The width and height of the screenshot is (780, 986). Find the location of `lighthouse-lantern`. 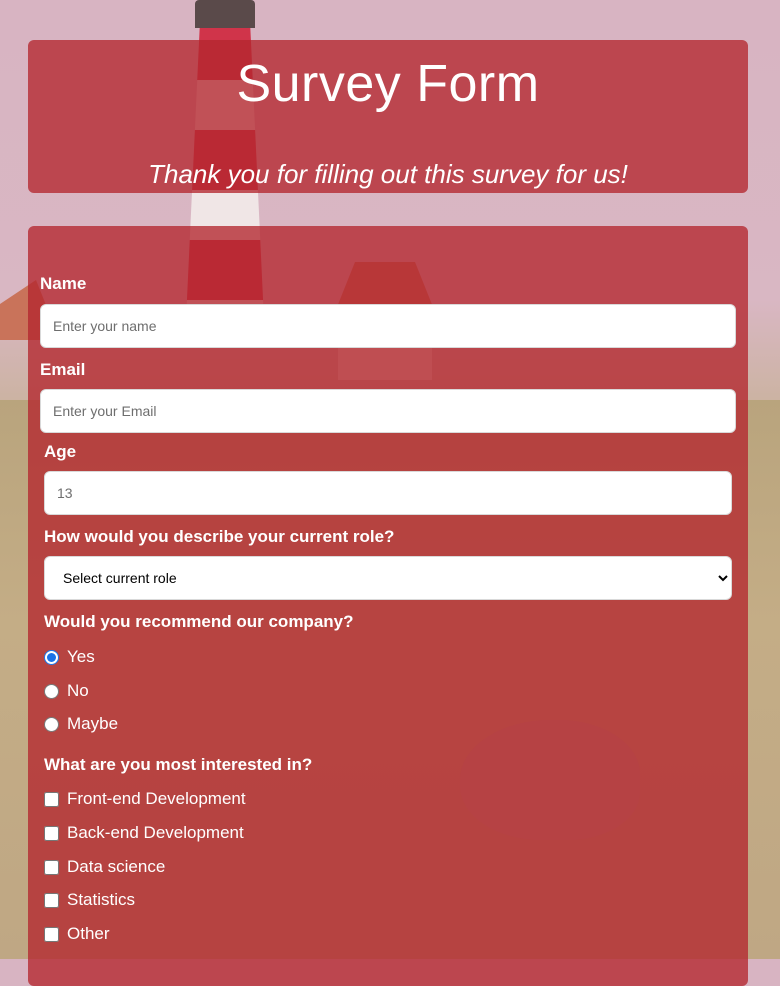

lighthouse-lantern is located at coordinates (225, 14).